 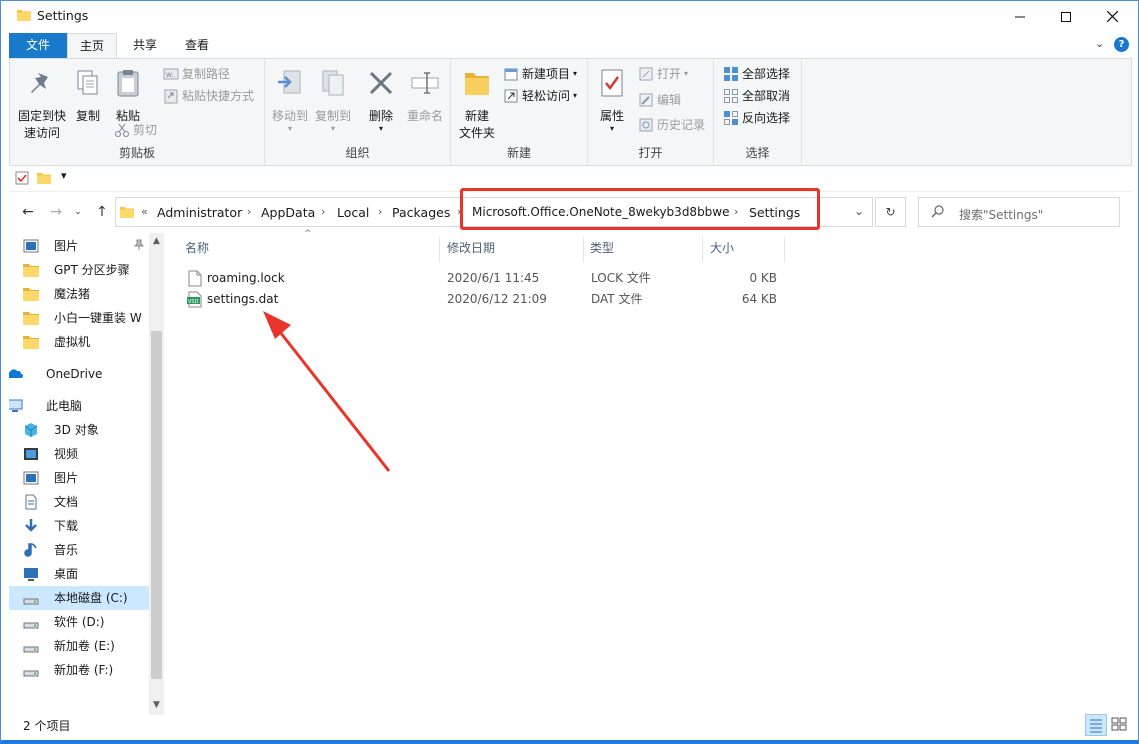 What do you see at coordinates (357, 153) in the screenshot?
I see `organize-group-label: 组织` at bounding box center [357, 153].